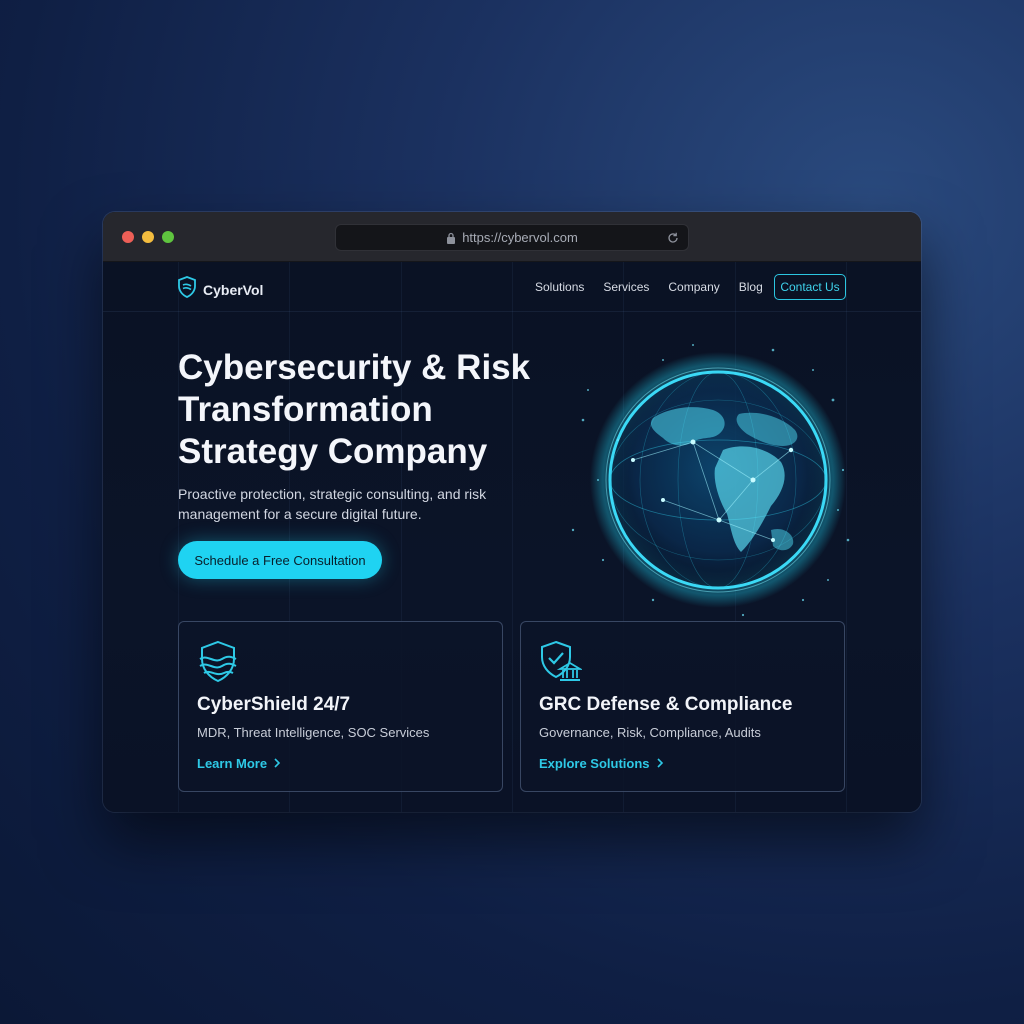 The width and height of the screenshot is (1024, 1024). I want to click on learn-more-link: Learn More, so click(239, 763).